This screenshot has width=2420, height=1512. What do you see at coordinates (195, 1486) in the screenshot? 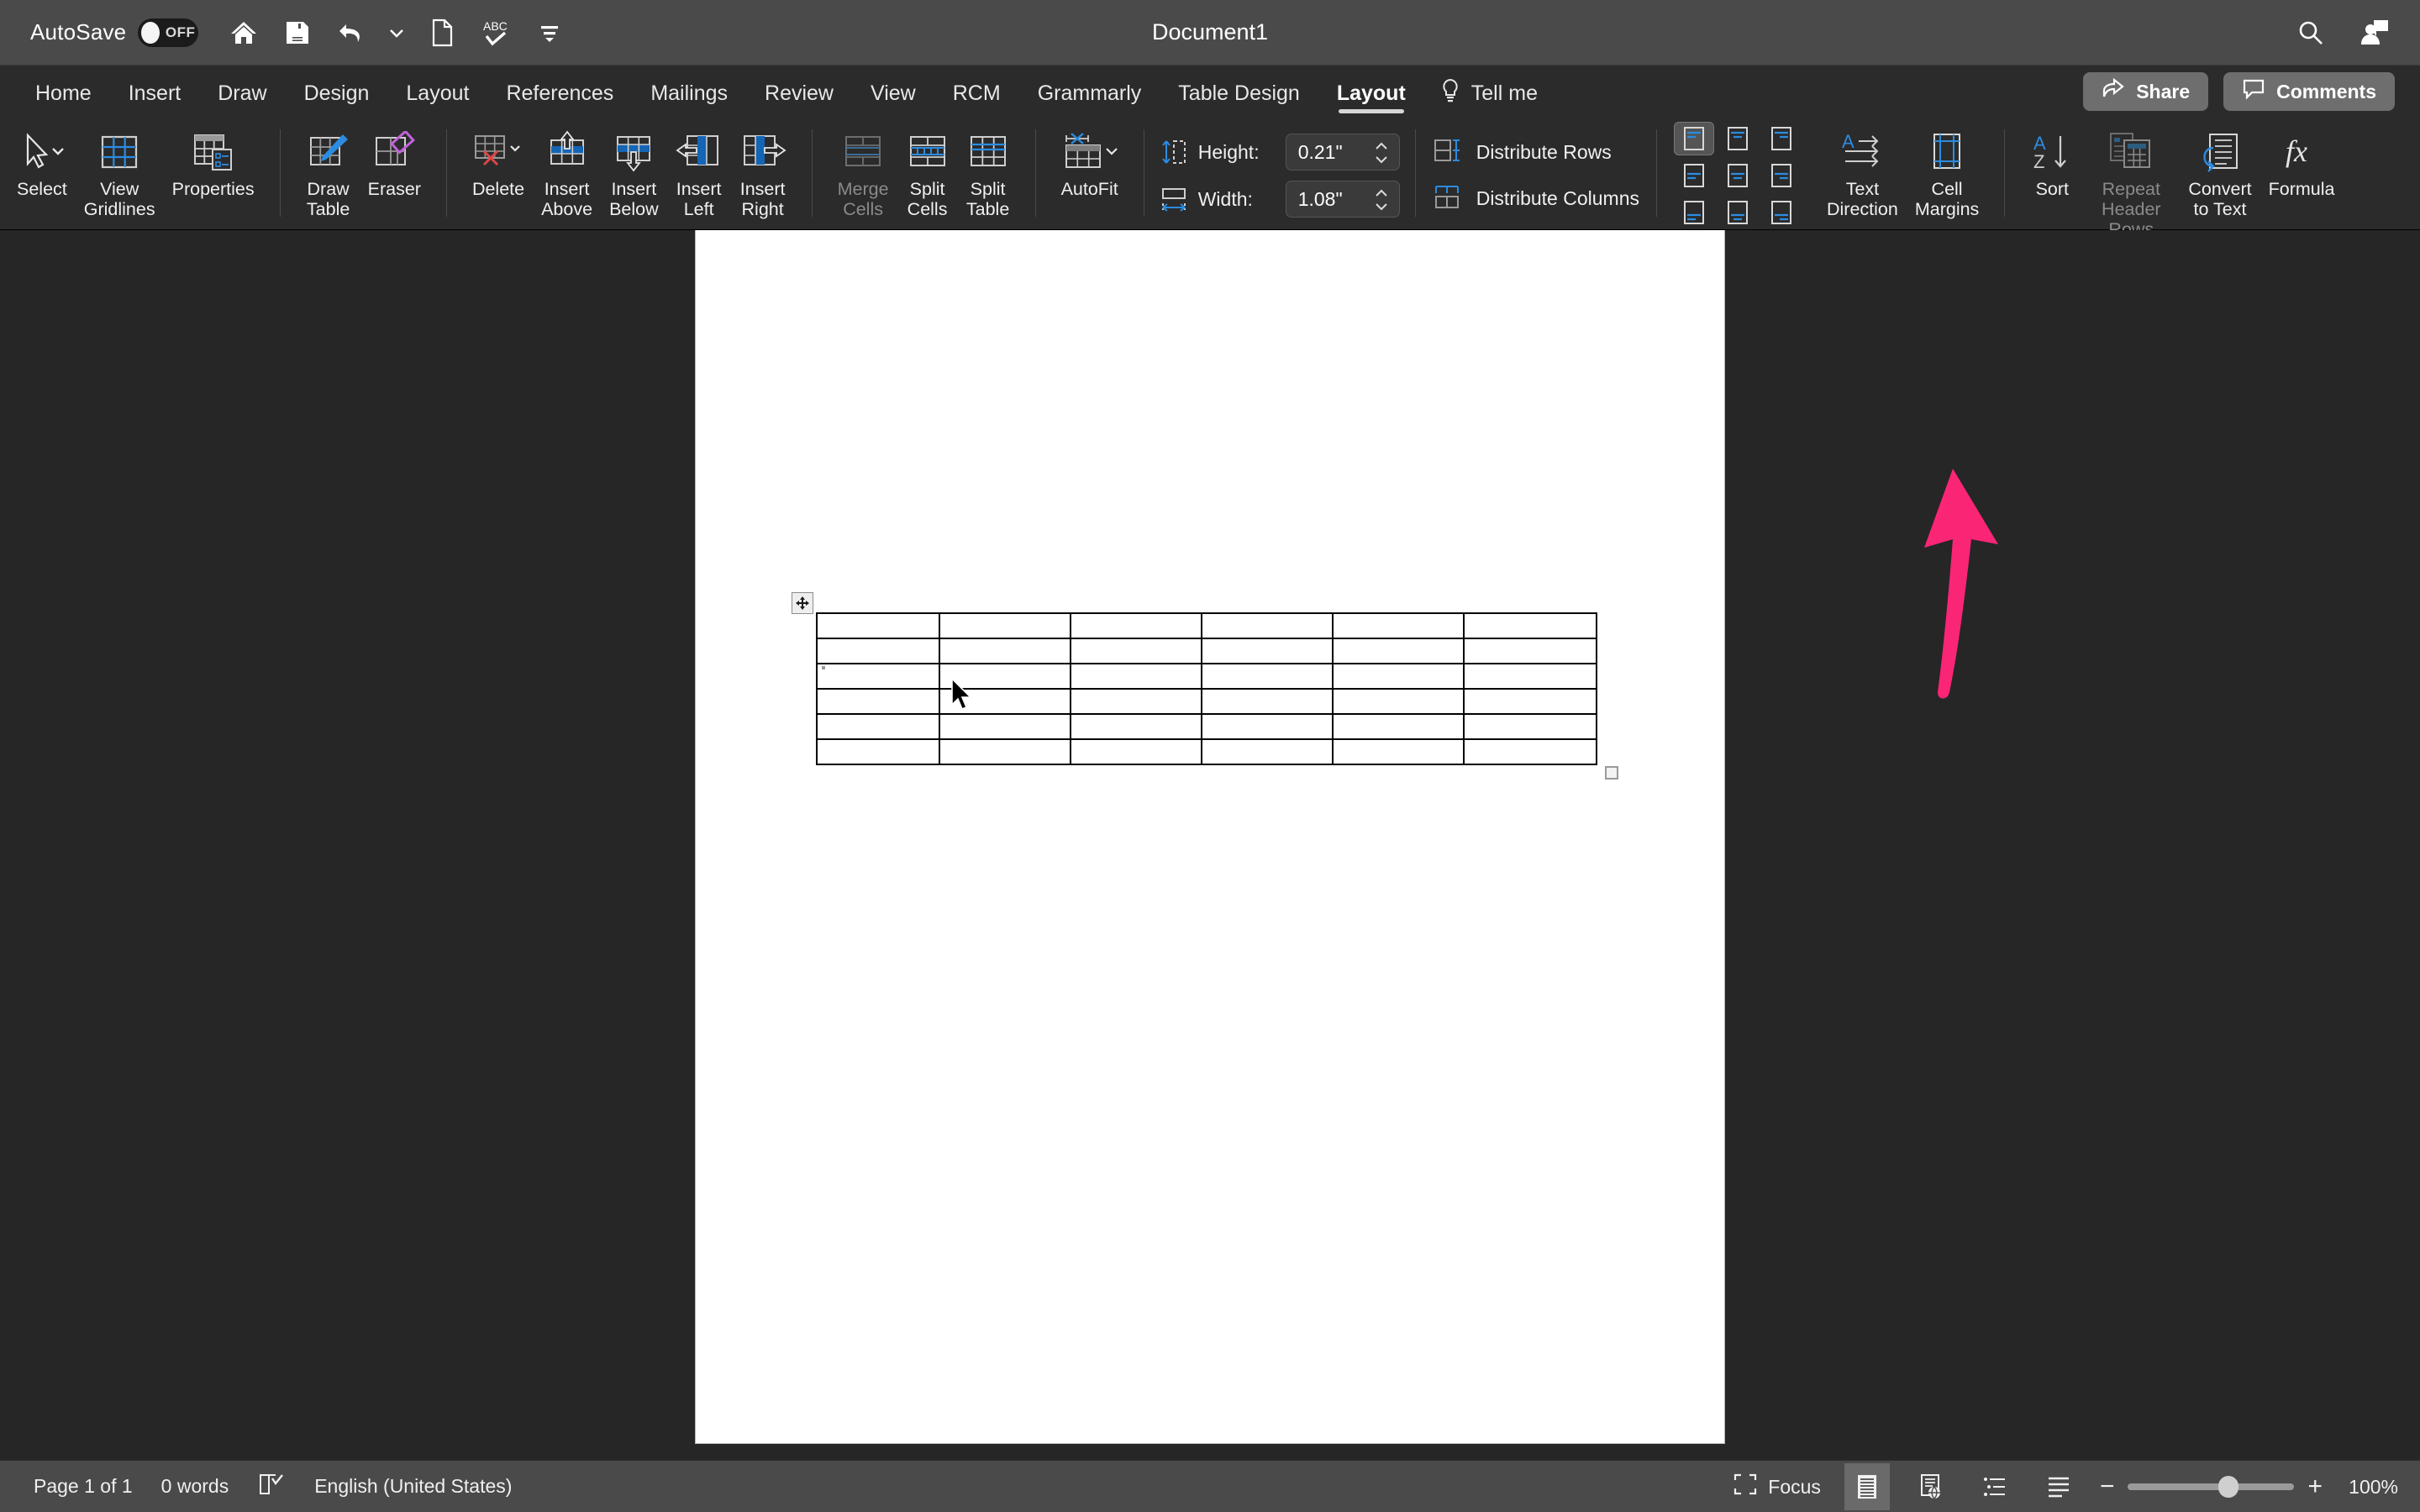
I see `word-count: 0 words` at bounding box center [195, 1486].